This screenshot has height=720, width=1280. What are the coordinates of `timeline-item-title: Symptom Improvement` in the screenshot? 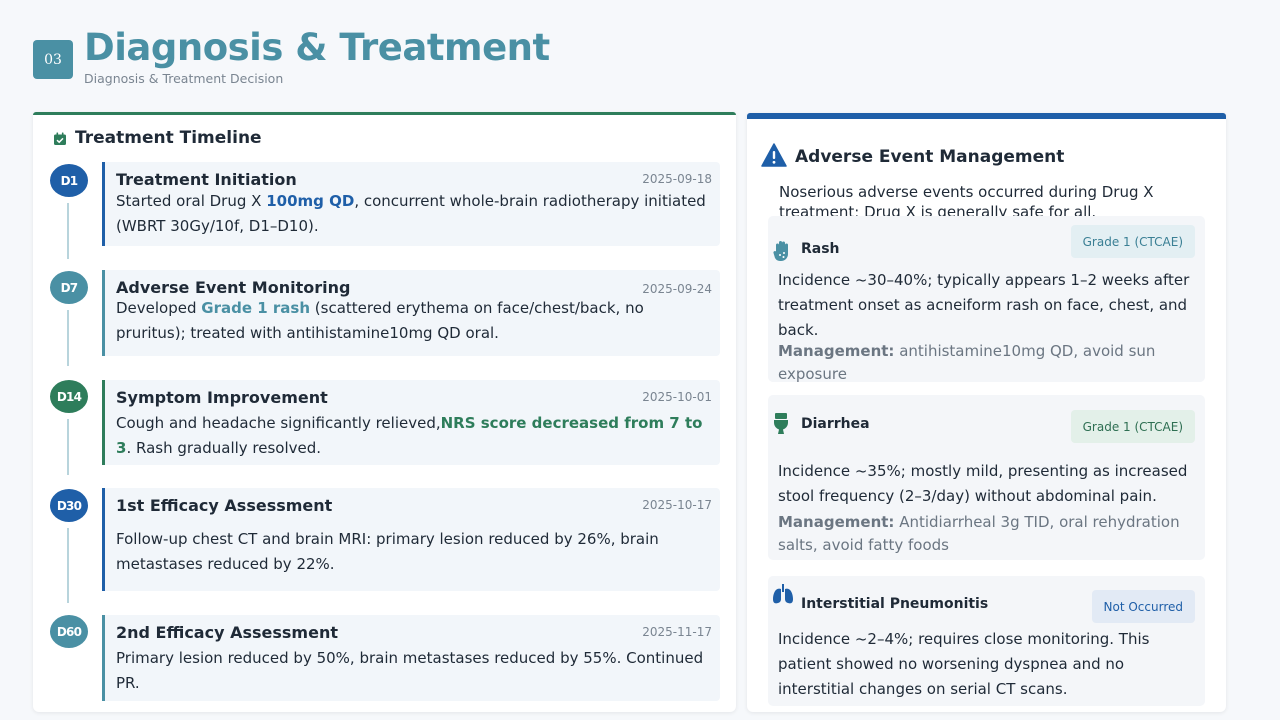 It's located at (222, 397).